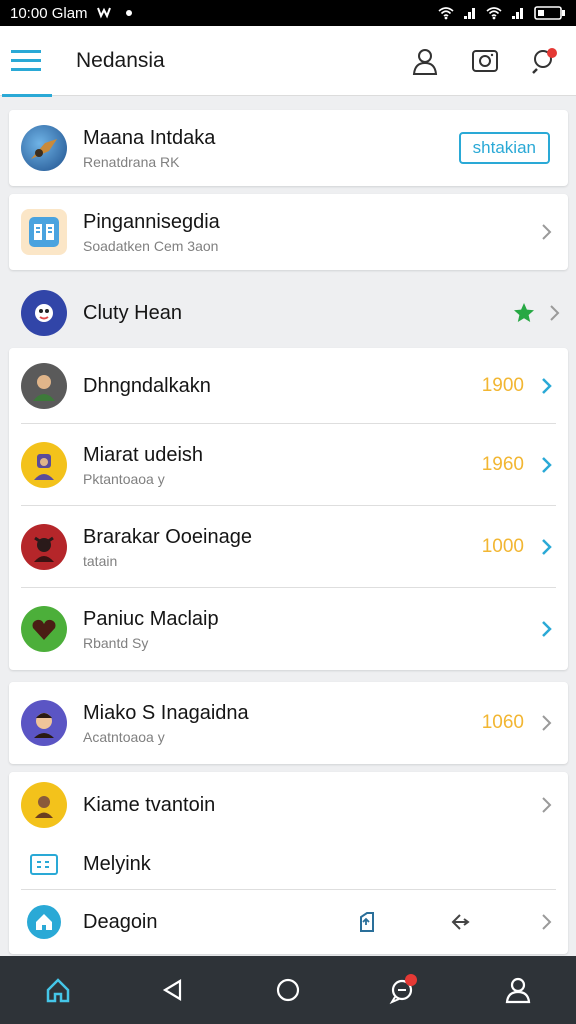 The image size is (576, 1024). I want to click on camera-icon, so click(485, 60).